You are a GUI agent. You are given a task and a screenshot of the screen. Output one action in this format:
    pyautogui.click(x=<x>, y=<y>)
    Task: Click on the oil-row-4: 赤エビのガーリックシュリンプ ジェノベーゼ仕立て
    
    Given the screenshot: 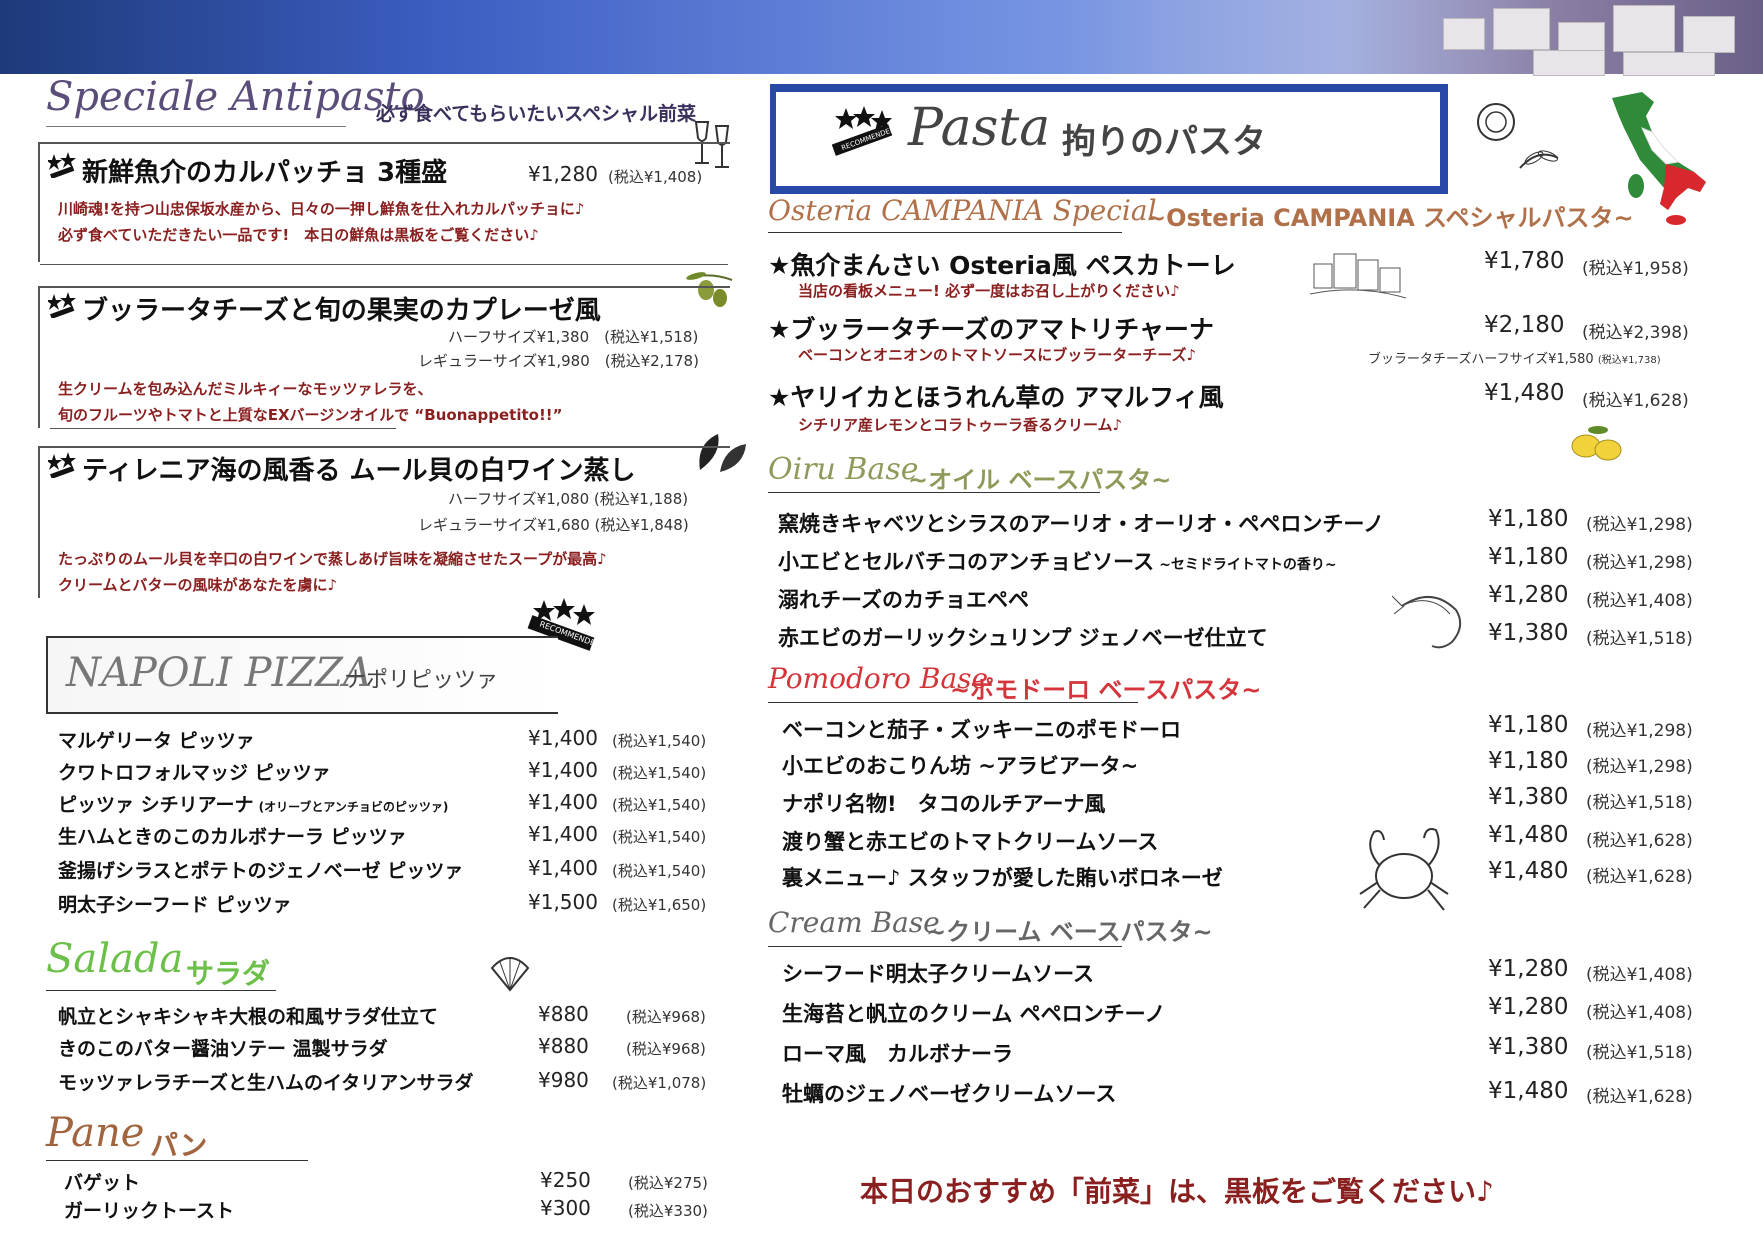 What is the action you would take?
    pyautogui.click(x=1023, y=638)
    